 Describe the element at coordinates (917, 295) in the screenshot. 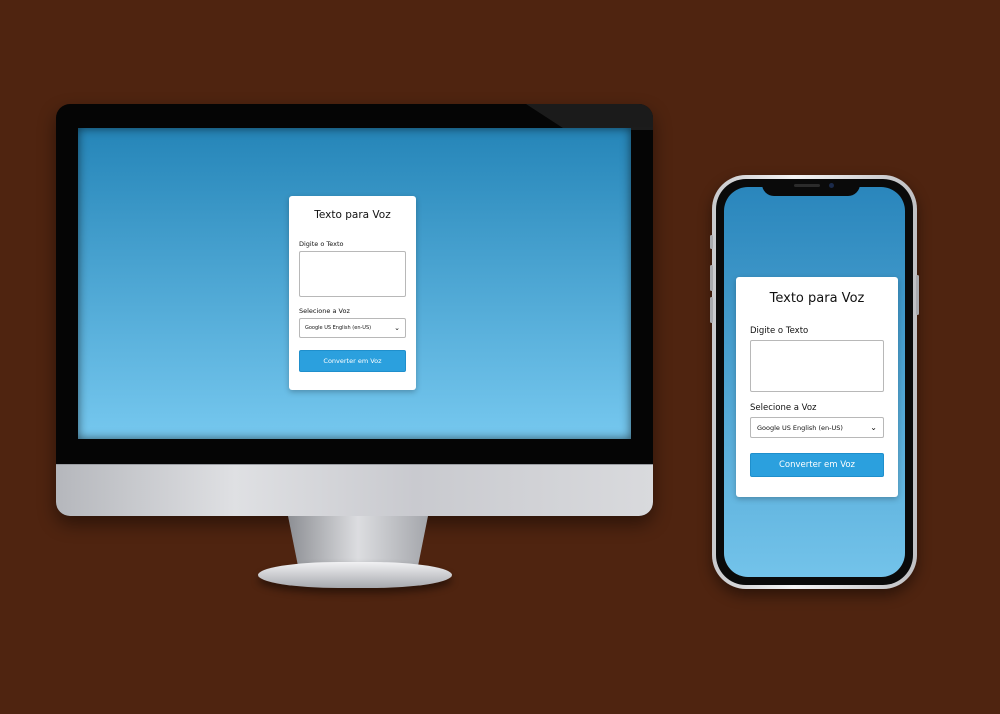

I see `phone-power-button` at that location.